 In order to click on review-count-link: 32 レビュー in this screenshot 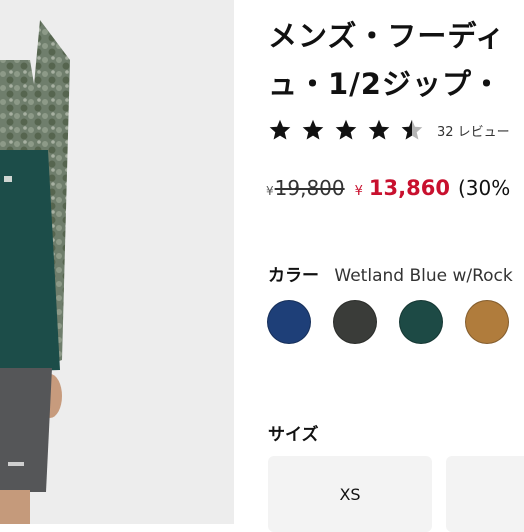, I will do `click(473, 130)`.